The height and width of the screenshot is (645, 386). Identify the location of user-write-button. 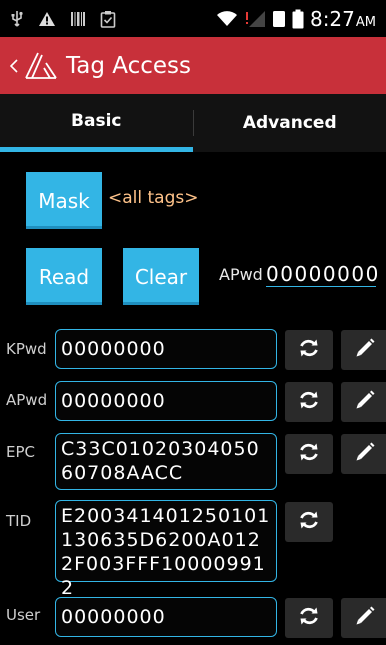
(363, 618).